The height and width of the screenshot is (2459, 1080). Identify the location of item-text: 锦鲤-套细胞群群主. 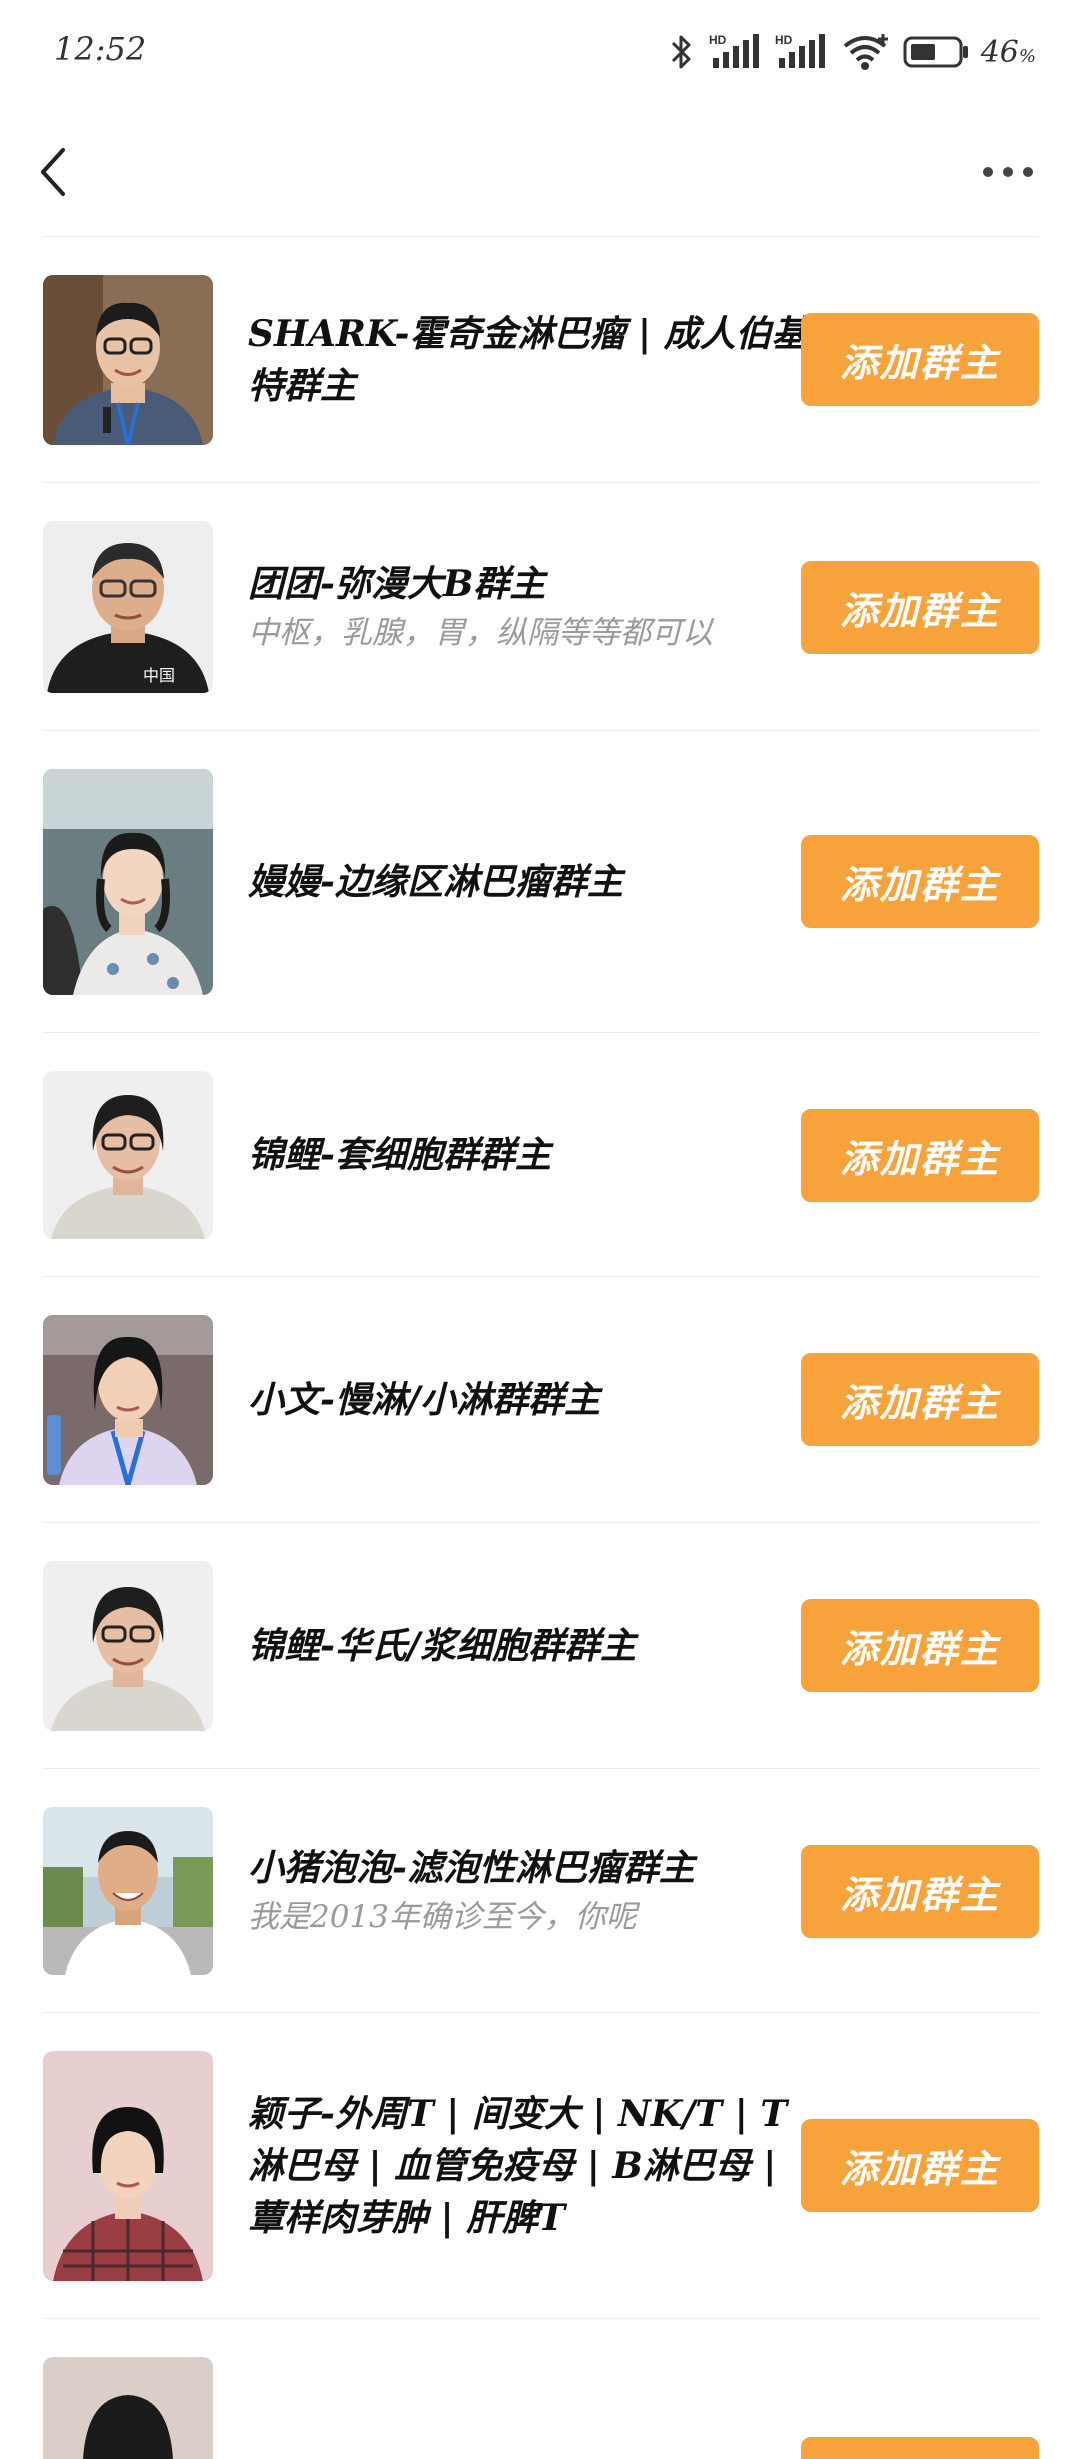
(528, 1155).